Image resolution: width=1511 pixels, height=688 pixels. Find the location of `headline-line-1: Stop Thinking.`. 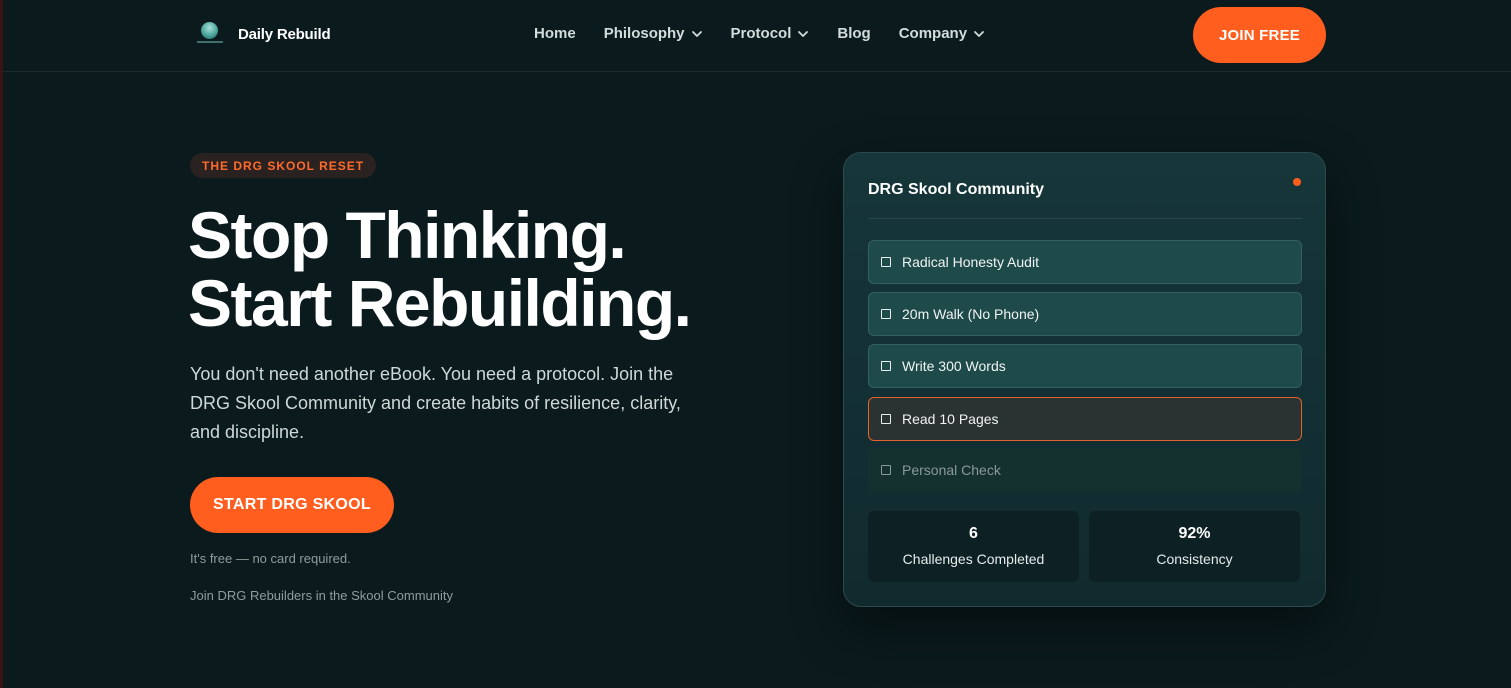

headline-line-1: Stop Thinking. is located at coordinates (407, 235).